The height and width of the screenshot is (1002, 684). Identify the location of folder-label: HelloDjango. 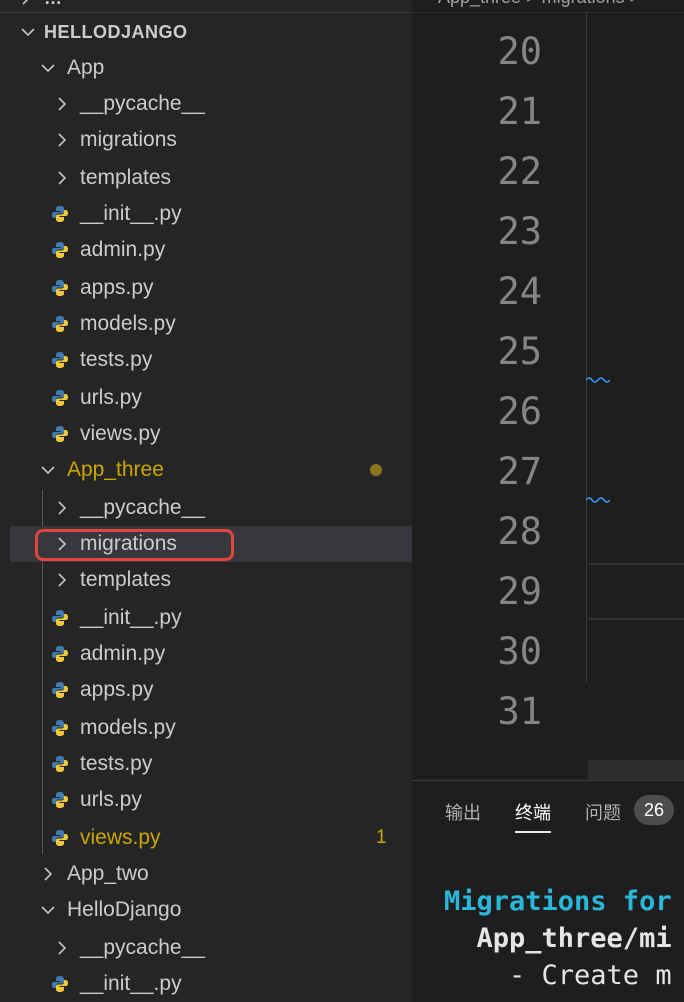
(124, 909).